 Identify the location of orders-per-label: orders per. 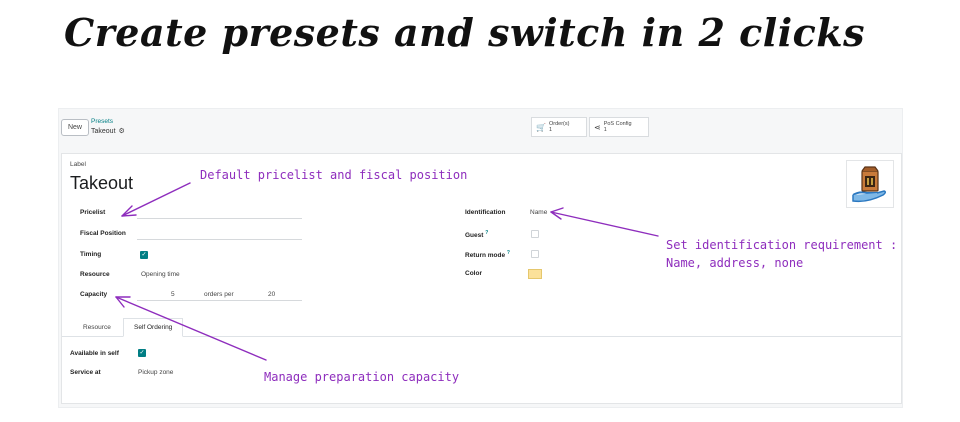
(219, 294).